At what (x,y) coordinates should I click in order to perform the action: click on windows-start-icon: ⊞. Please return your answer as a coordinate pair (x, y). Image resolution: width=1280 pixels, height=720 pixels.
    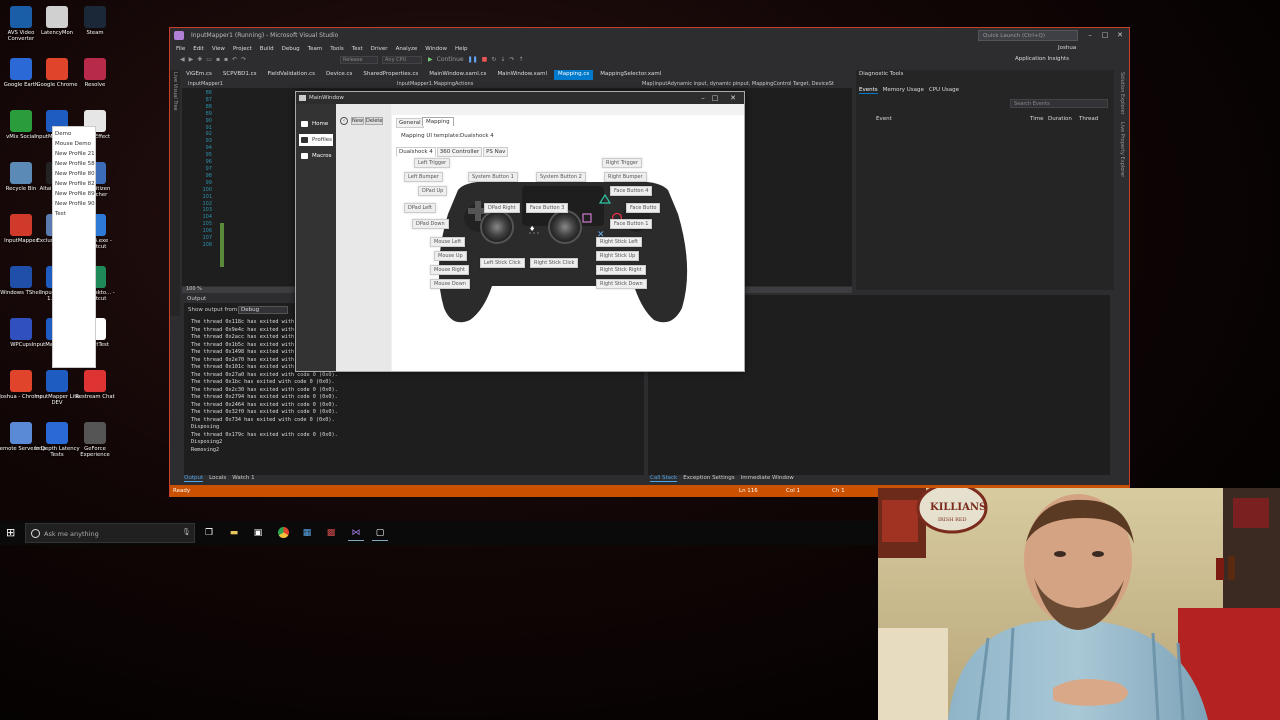
    Looking at the image, I should click on (12, 533).